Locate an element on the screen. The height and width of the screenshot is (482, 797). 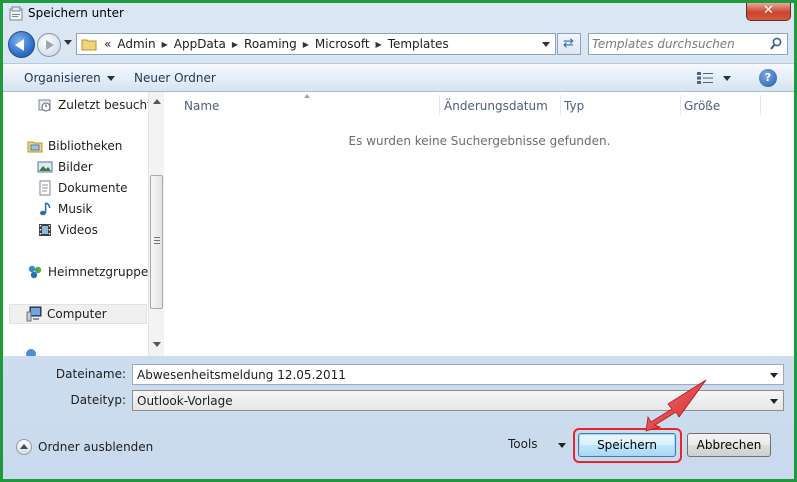
filetype-label: Dateityp: is located at coordinates (98, 400).